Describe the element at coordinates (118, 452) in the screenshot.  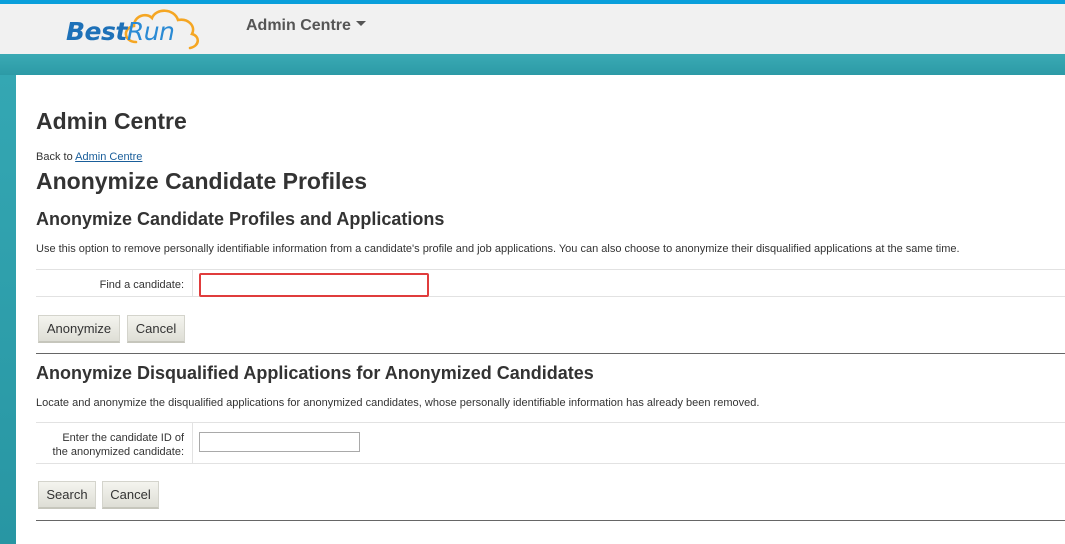
I see `candidate-id-label-line2: the anonymized candidate:` at that location.